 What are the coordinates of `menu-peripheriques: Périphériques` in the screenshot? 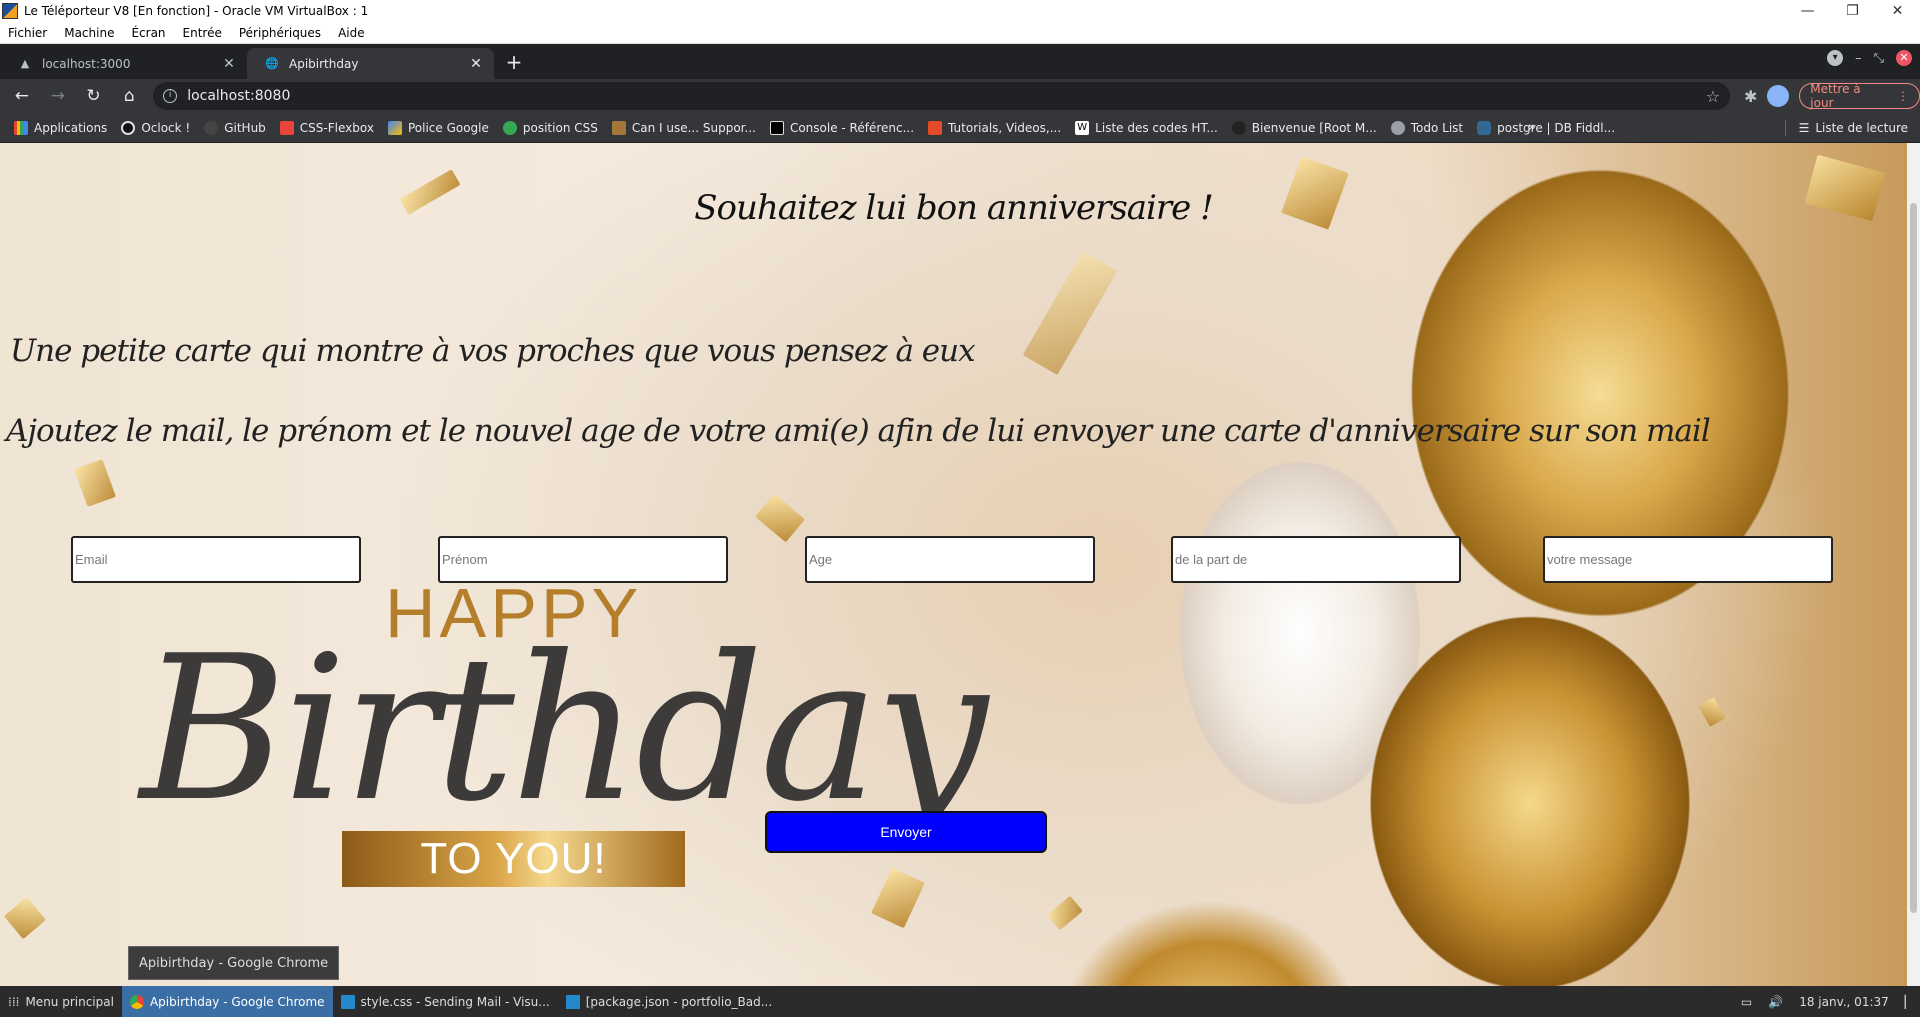 It's located at (280, 33).